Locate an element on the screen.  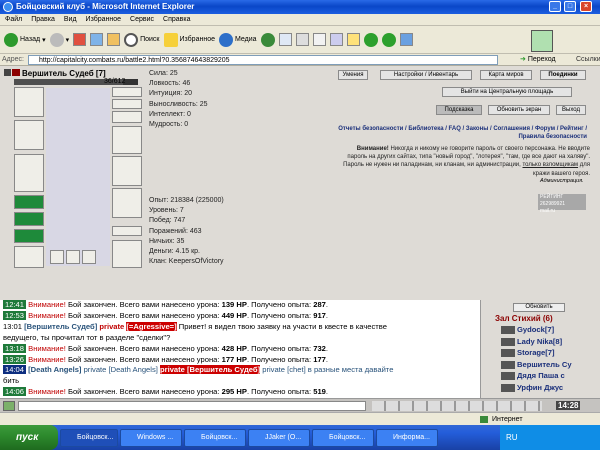
menu-favorites: Избранное is located at coordinates (103, 19).